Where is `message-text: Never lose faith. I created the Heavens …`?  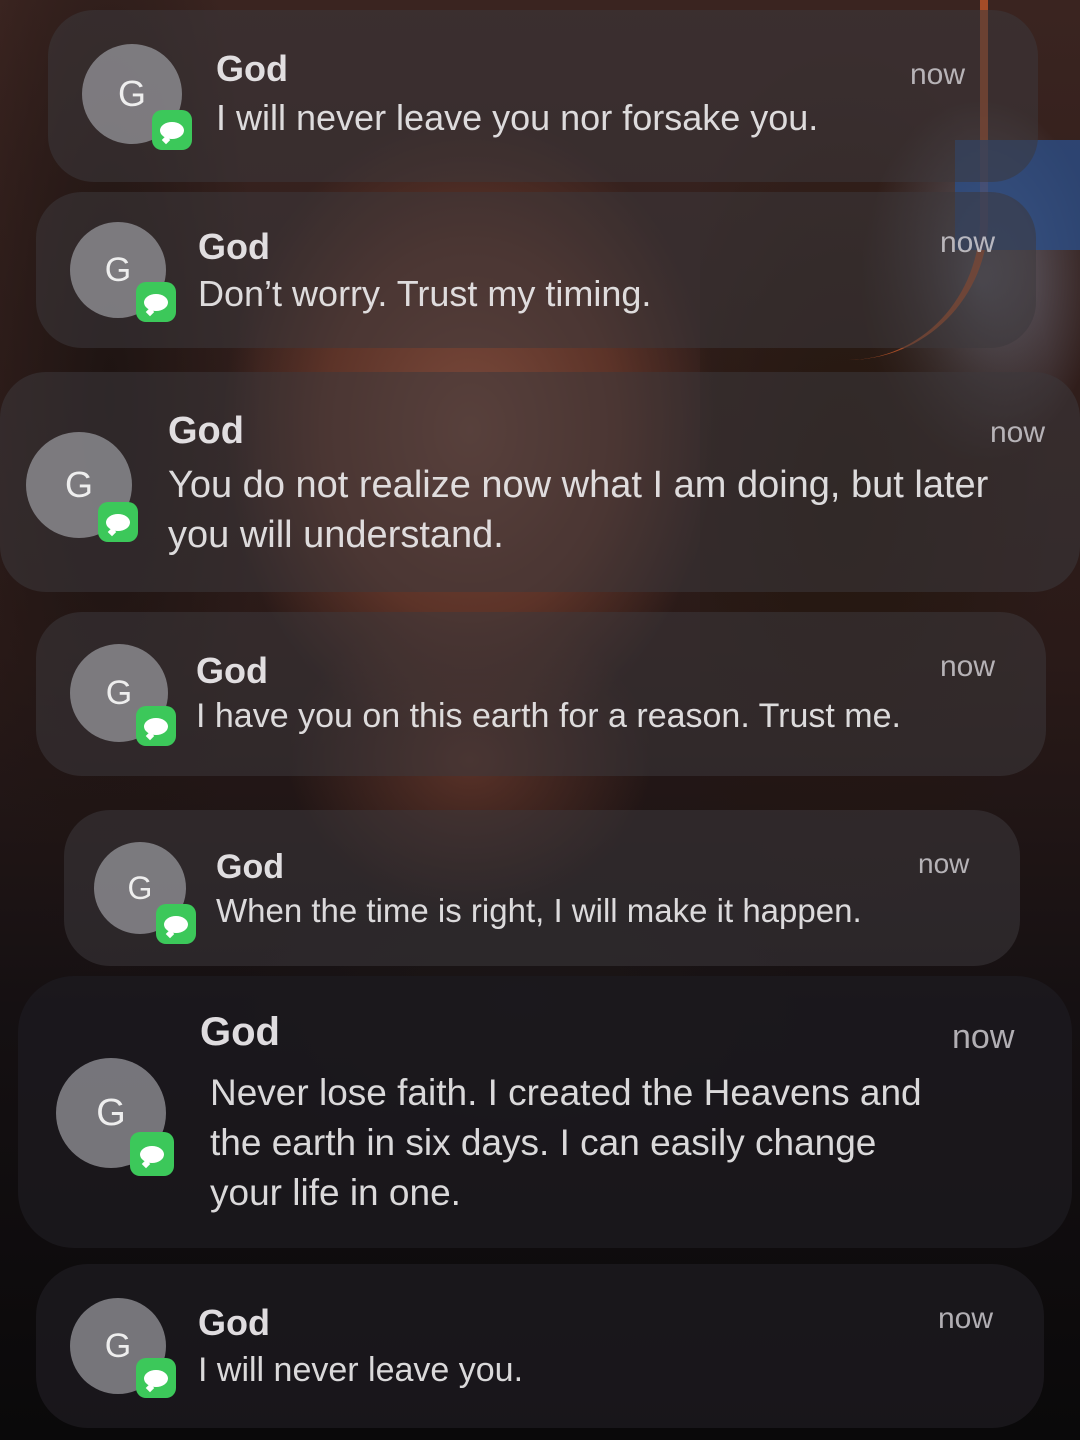 message-text: Never lose faith. I created the Heavens … is located at coordinates (566, 1142).